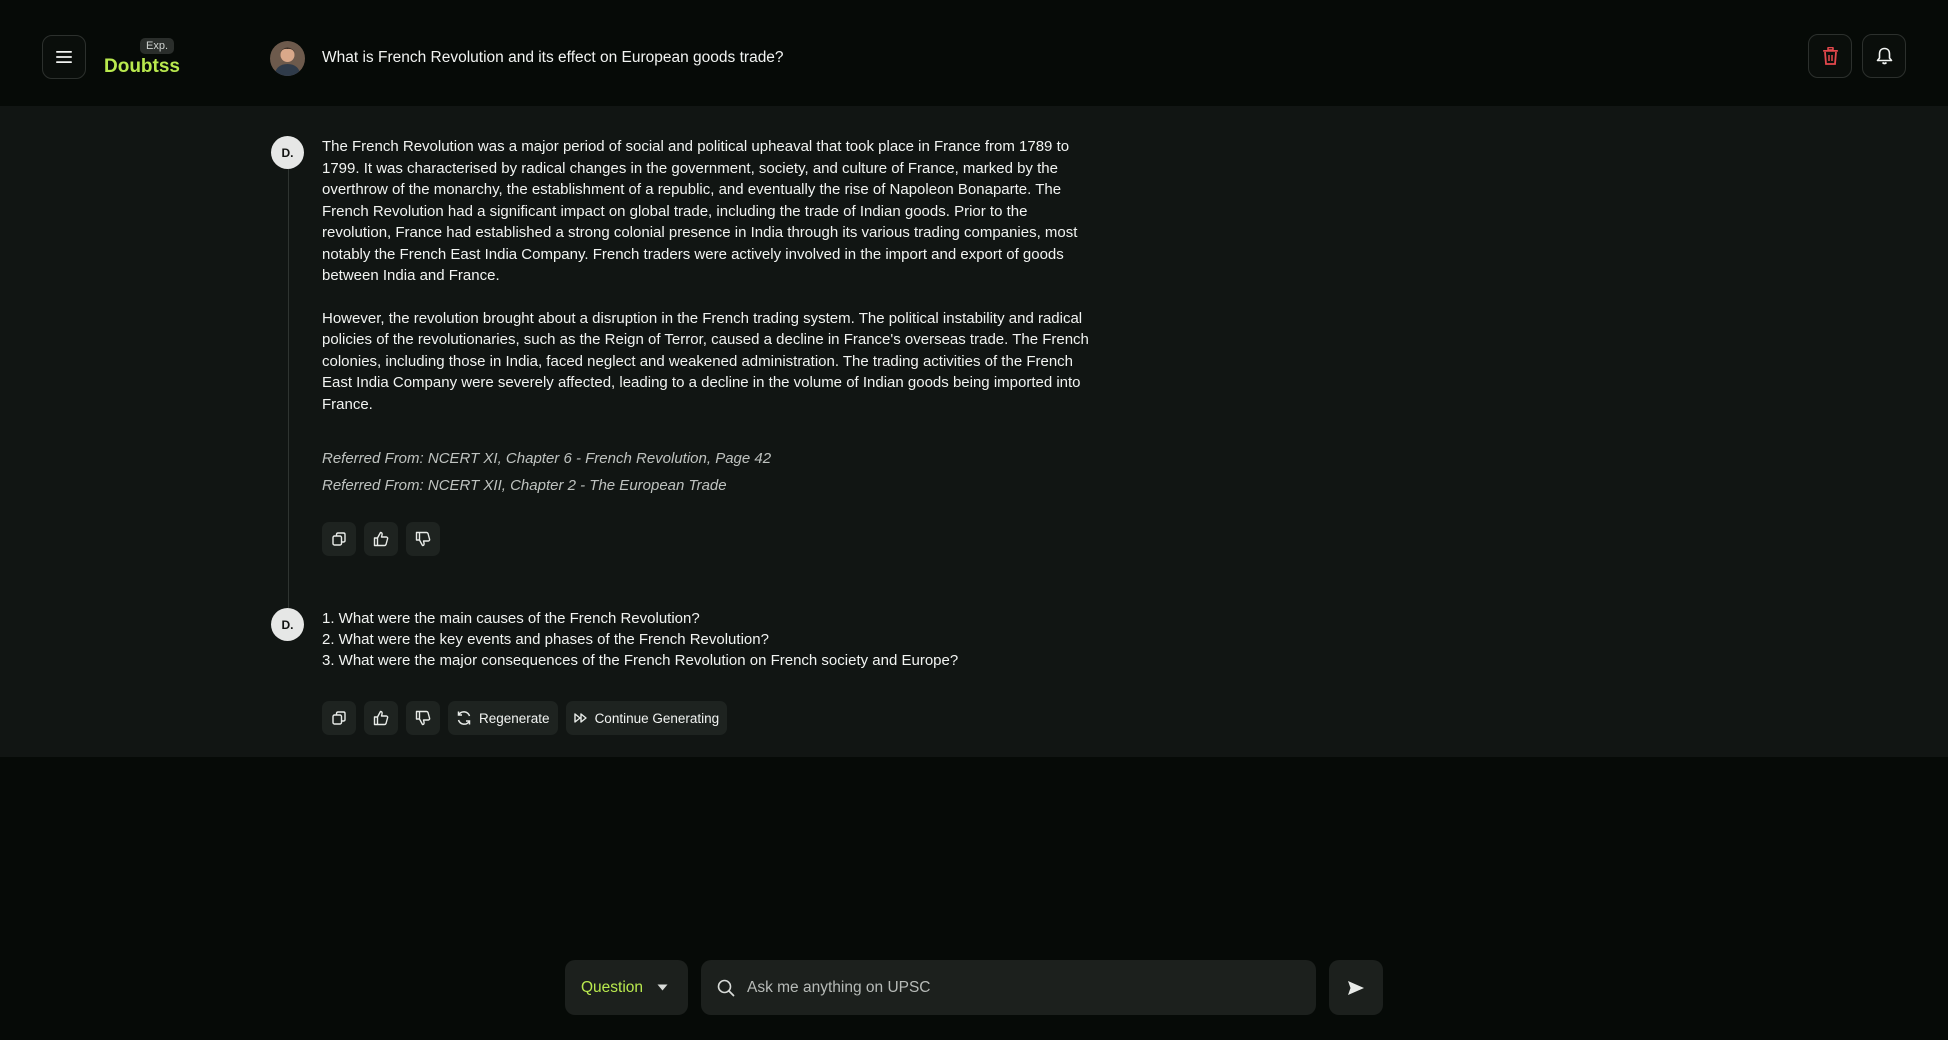 The height and width of the screenshot is (1040, 1948). I want to click on continue-generating-label: Continue Generating, so click(657, 718).